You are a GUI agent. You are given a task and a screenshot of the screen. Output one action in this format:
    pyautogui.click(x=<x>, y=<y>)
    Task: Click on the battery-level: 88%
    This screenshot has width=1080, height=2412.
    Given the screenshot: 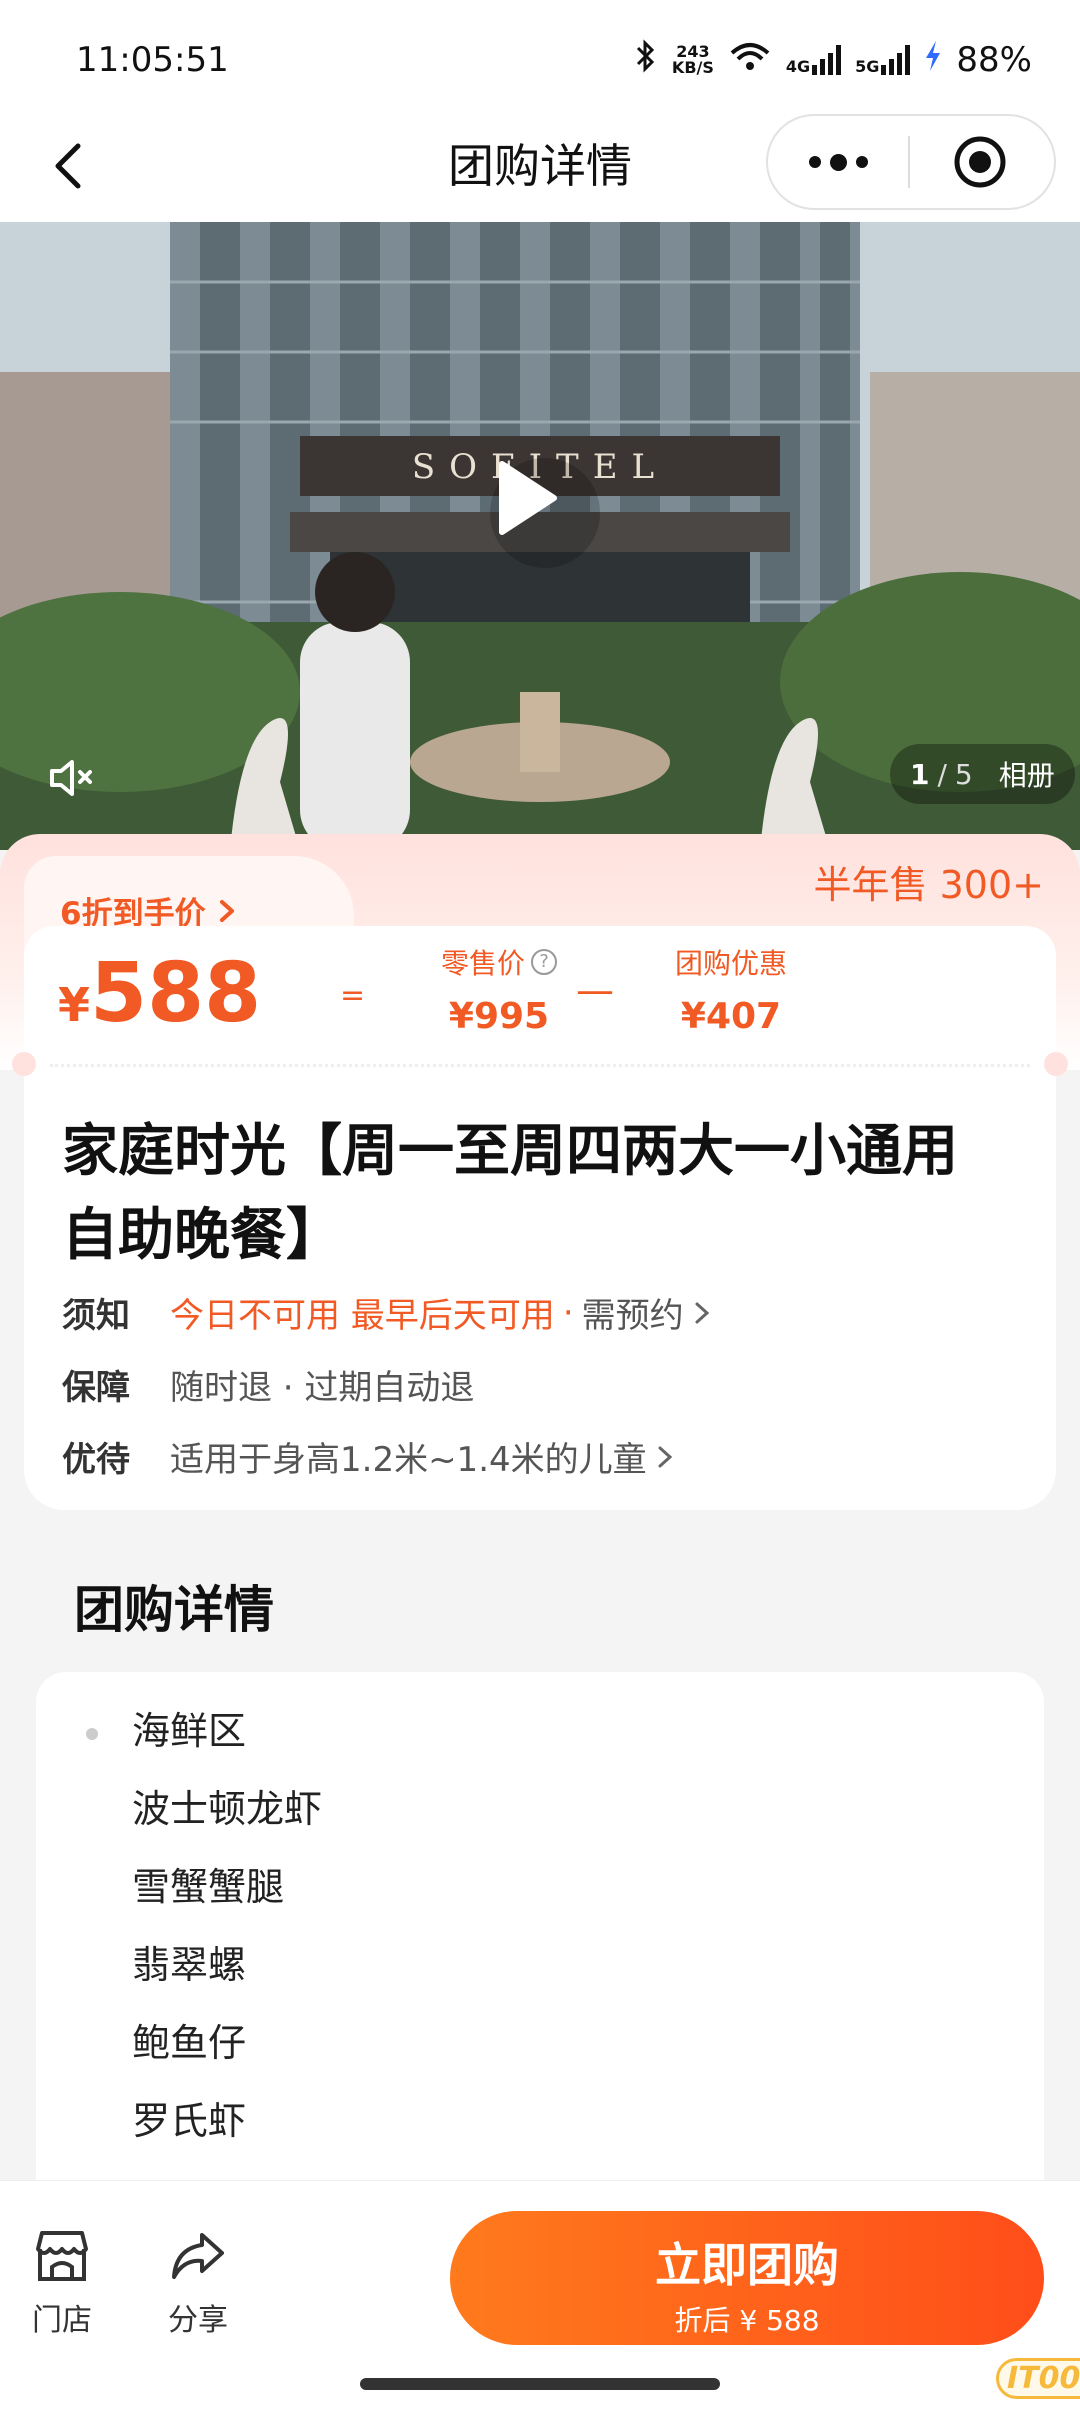 What is the action you would take?
    pyautogui.click(x=994, y=60)
    